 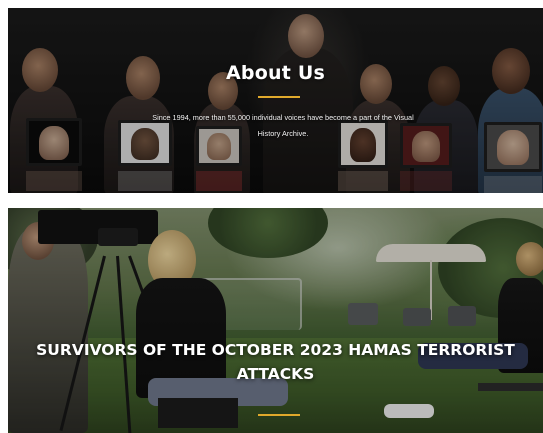 I want to click on about-us-accent-rule, so click(x=279, y=97).